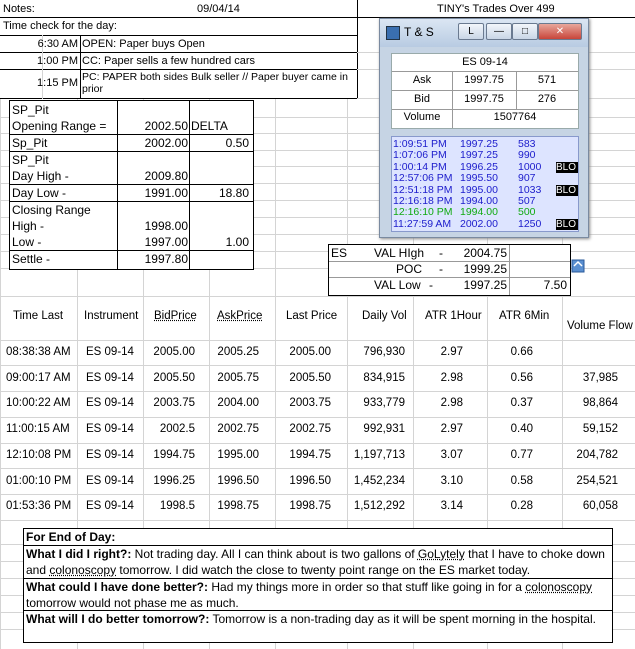 This screenshot has height=649, width=635. What do you see at coordinates (451, 480) in the screenshot?
I see `cell-atr-1hour: 3.10` at bounding box center [451, 480].